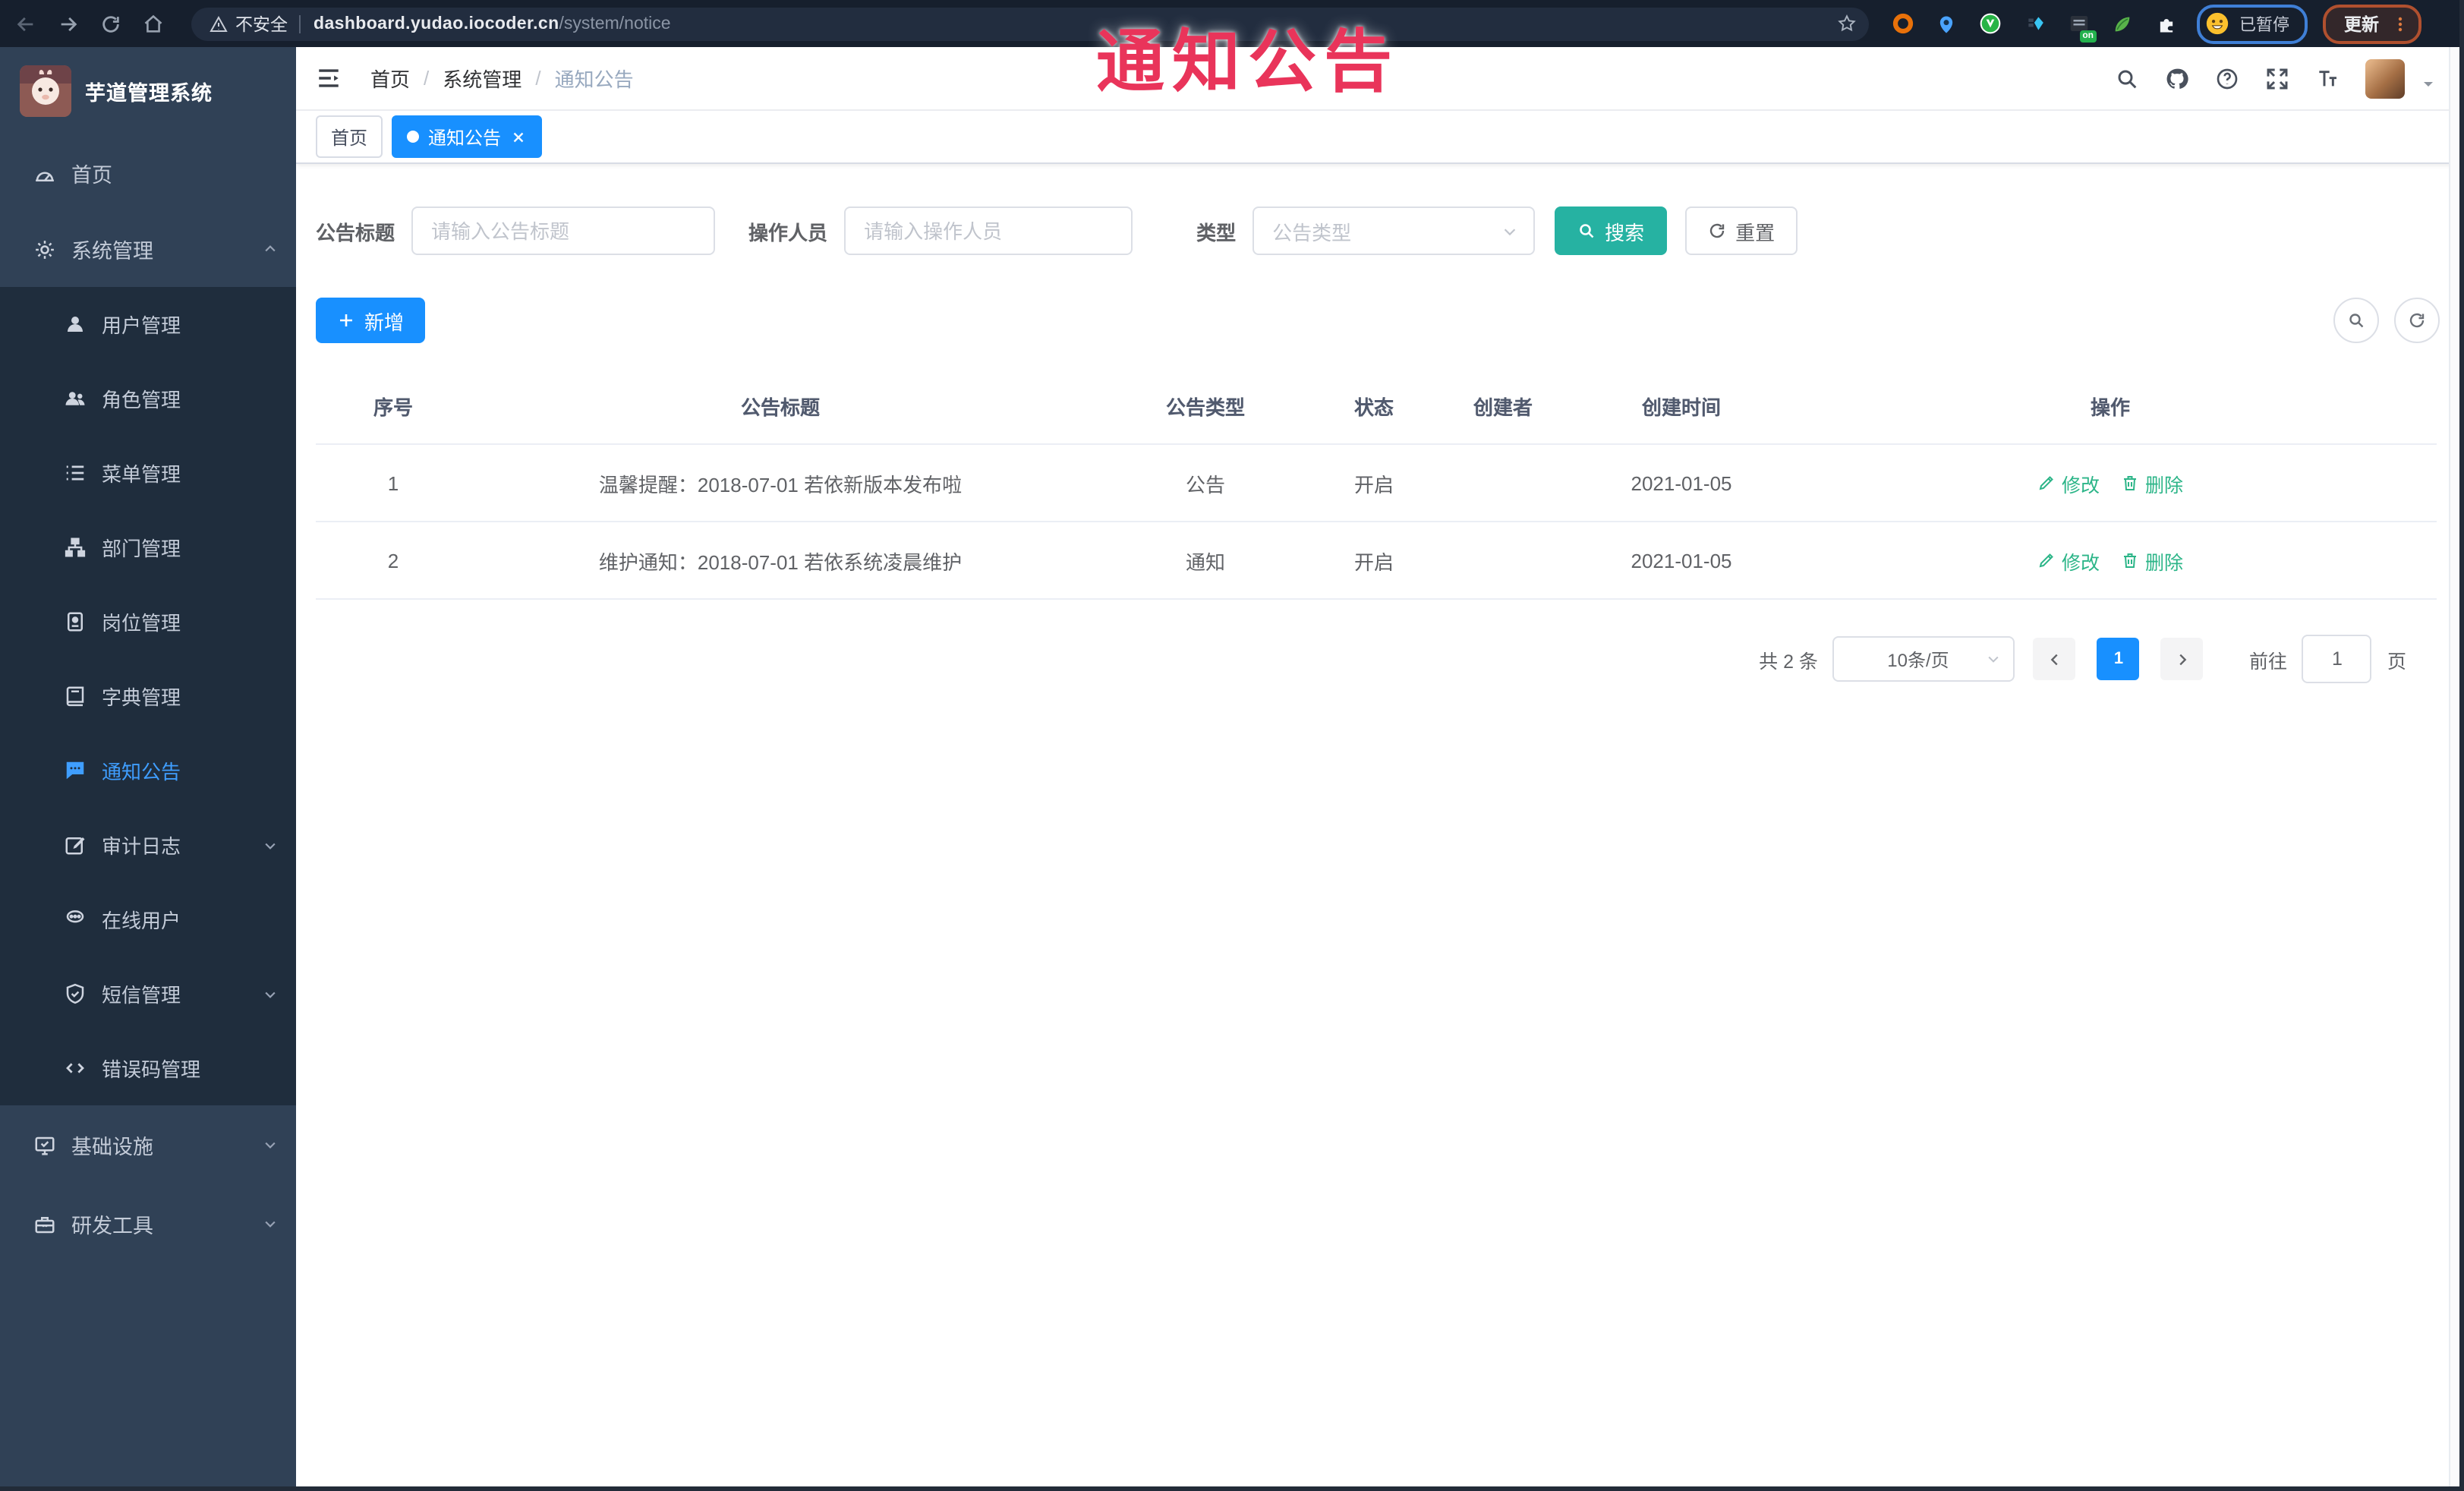 This screenshot has height=1491, width=2464. I want to click on add-button-label: 新增, so click(384, 321).